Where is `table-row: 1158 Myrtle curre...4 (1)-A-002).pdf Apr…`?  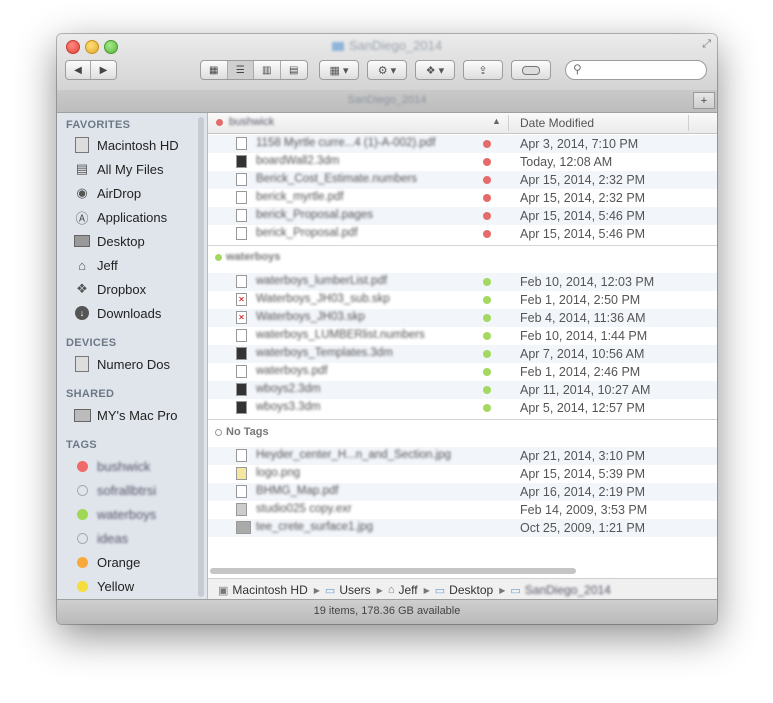 table-row: 1158 Myrtle curre...4 (1)-A-002).pdf Apr… is located at coordinates (462, 144).